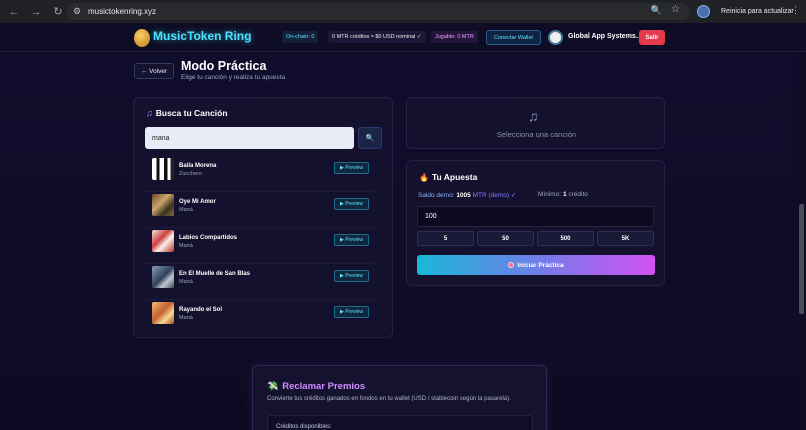 Image resolution: width=806 pixels, height=430 pixels. What do you see at coordinates (122, 11) in the screenshot?
I see `url-text: musictokenring.xyz` at bounding box center [122, 11].